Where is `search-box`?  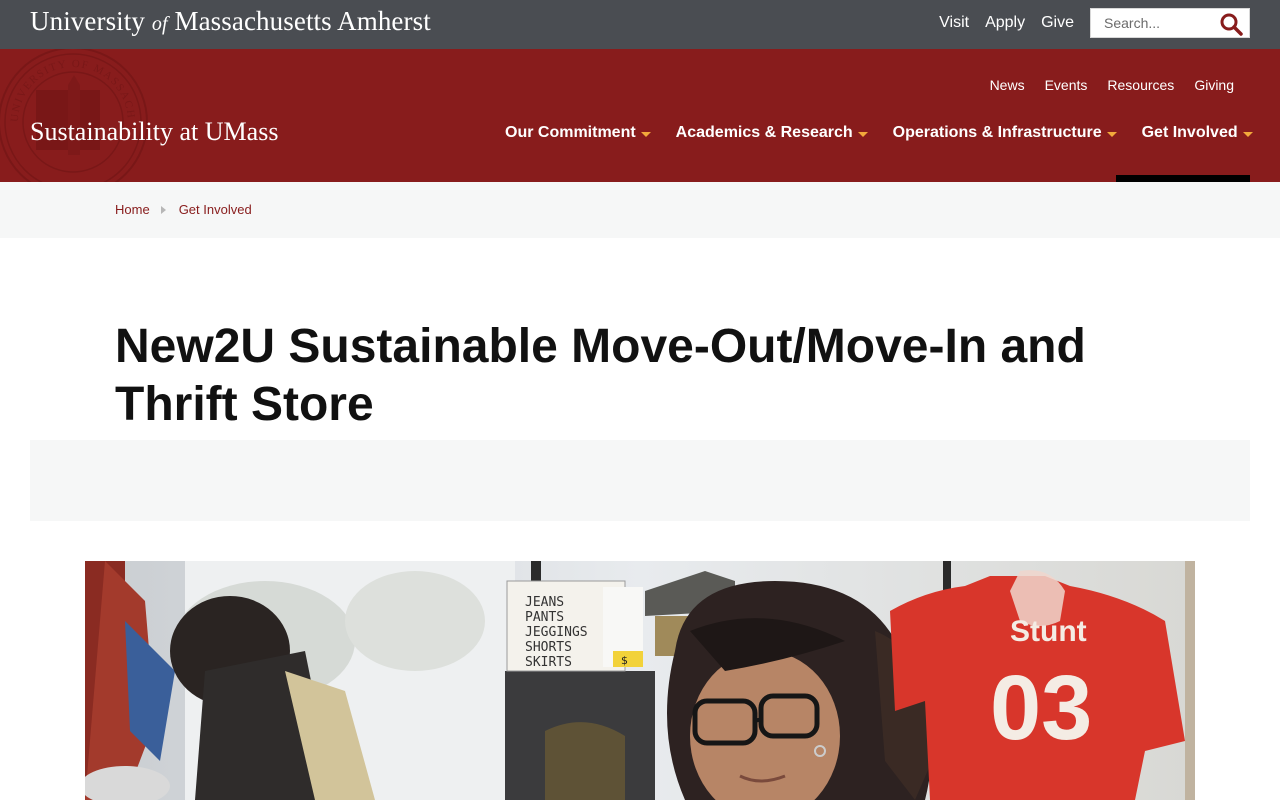 search-box is located at coordinates (1170, 23).